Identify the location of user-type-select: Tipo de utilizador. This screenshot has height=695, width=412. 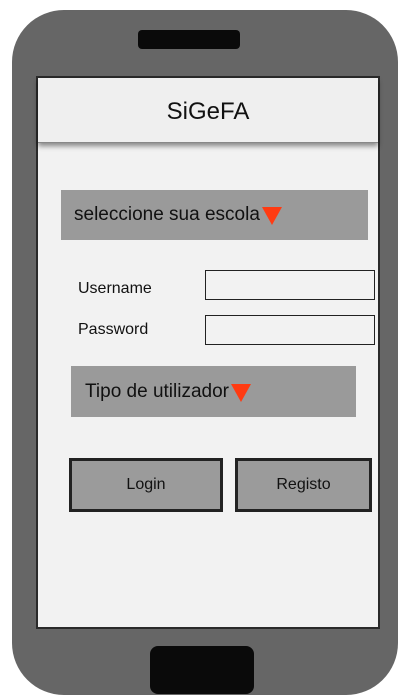
(213, 391).